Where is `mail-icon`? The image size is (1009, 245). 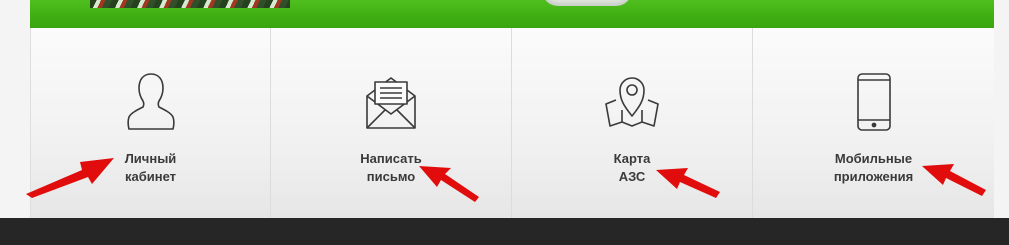 mail-icon is located at coordinates (391, 102).